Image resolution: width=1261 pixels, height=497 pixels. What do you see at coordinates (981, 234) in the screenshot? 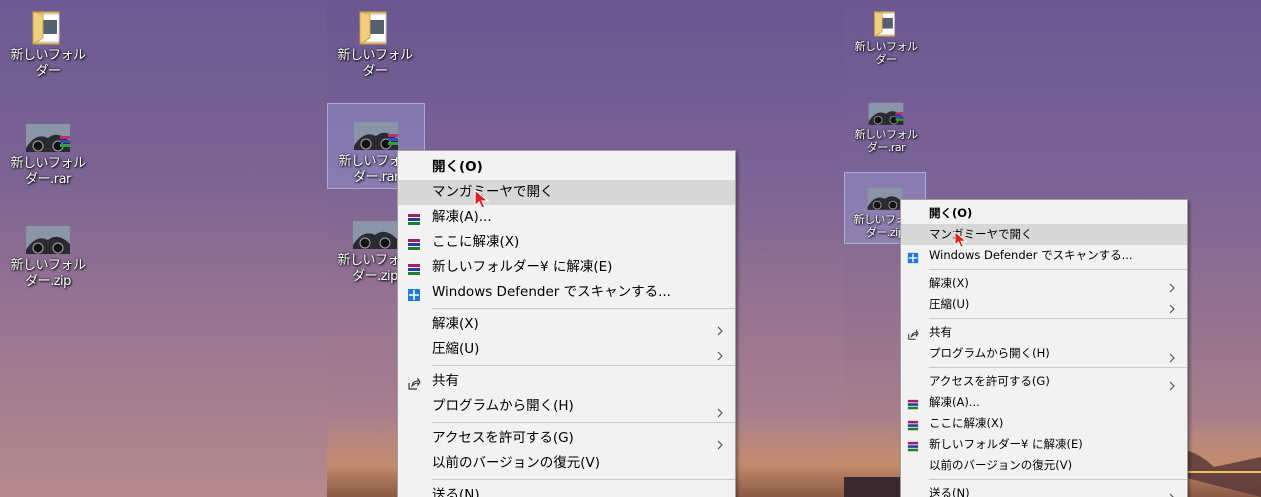
I see `menu-item-label: マンガミーヤで開く` at bounding box center [981, 234].